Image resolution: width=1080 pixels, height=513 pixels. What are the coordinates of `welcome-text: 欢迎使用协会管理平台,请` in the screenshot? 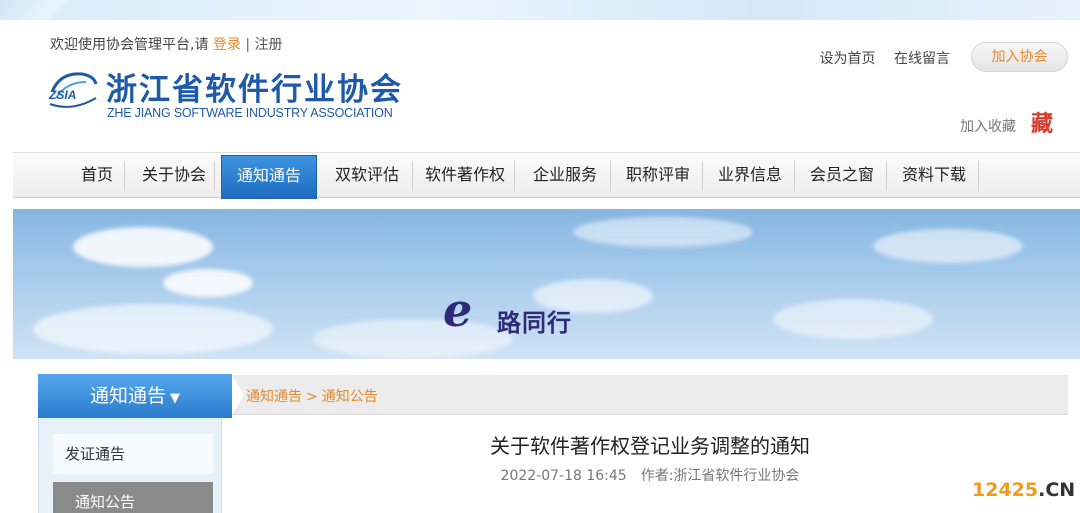 It's located at (129, 45).